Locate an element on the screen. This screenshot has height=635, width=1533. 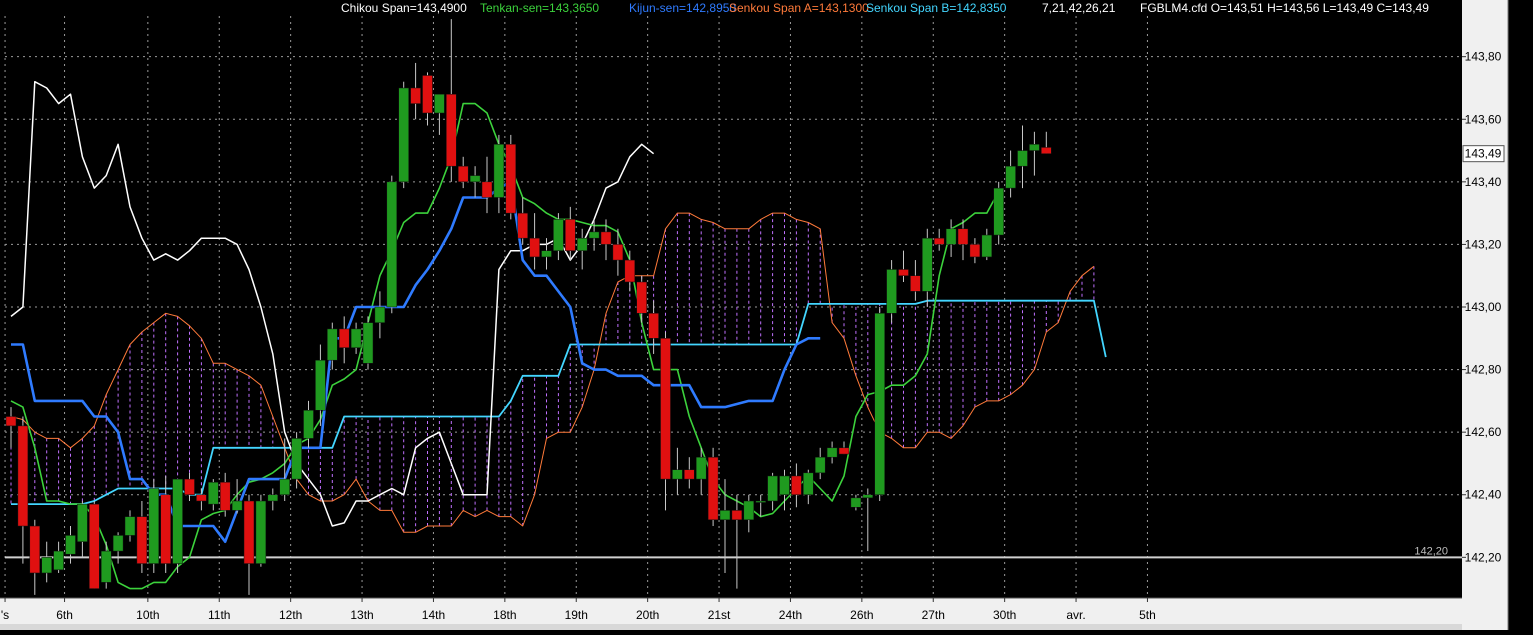
price-tick-label: 142,20 is located at coordinates (1483, 557).